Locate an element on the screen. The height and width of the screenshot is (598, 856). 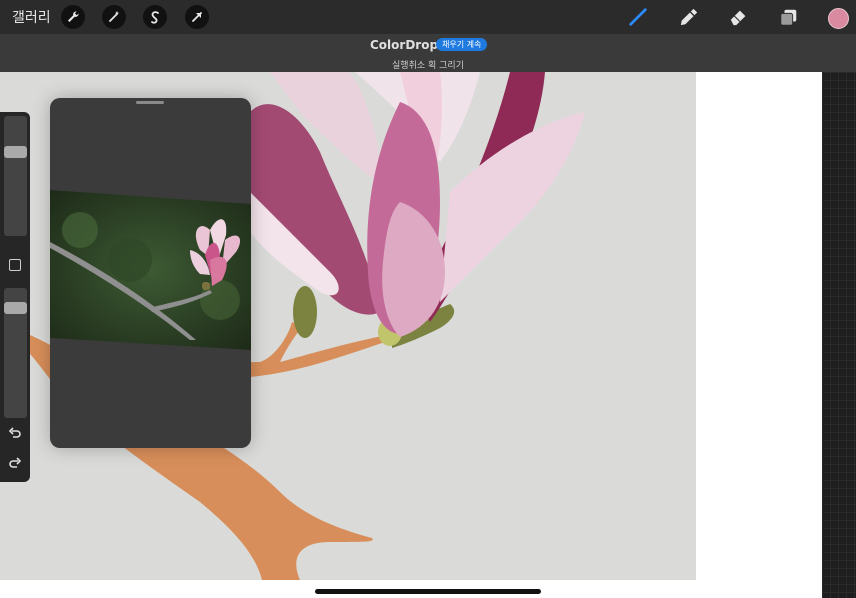
layers-icon is located at coordinates (789, 17).